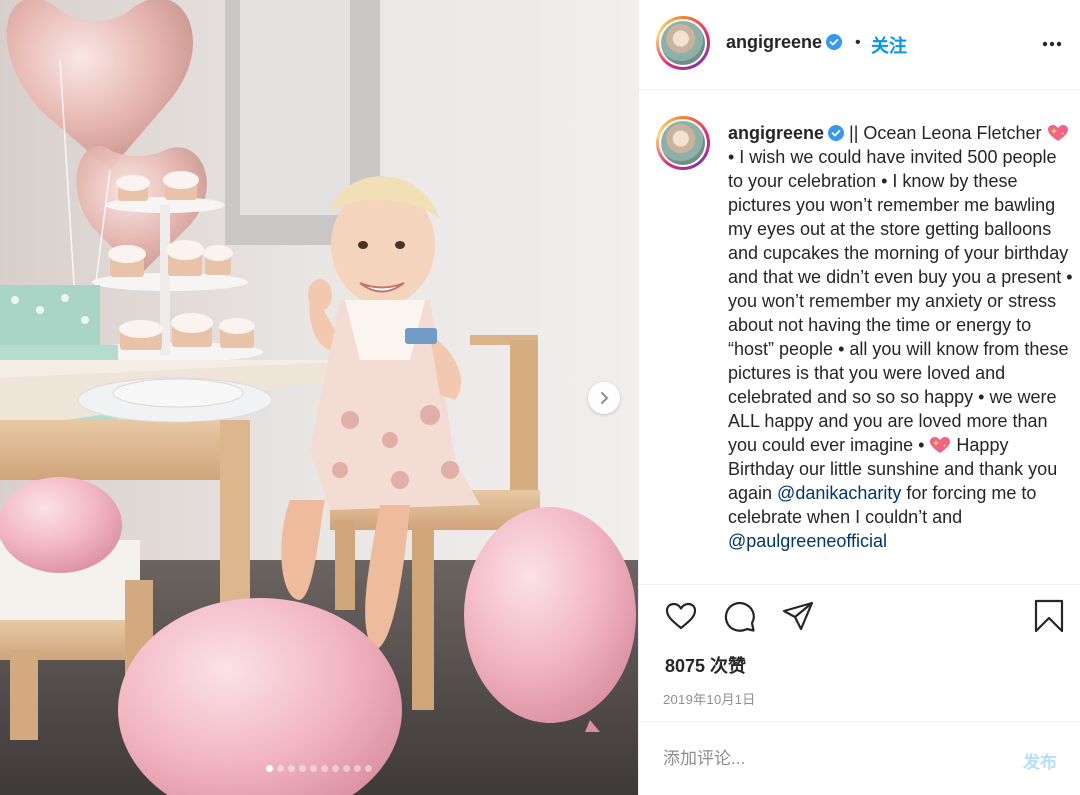 The height and width of the screenshot is (795, 1080). I want to click on share-button, so click(798, 616).